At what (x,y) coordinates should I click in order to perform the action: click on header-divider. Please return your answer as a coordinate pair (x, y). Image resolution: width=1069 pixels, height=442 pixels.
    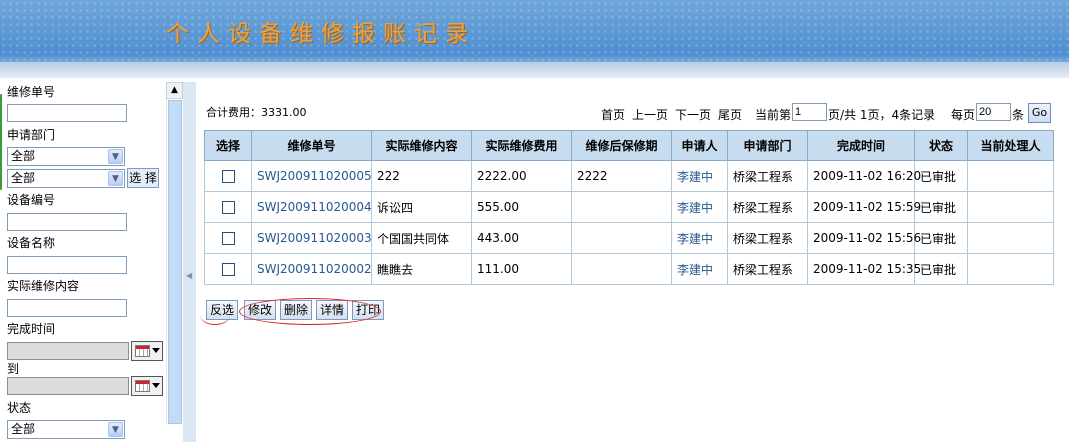
    Looking at the image, I should click on (534, 70).